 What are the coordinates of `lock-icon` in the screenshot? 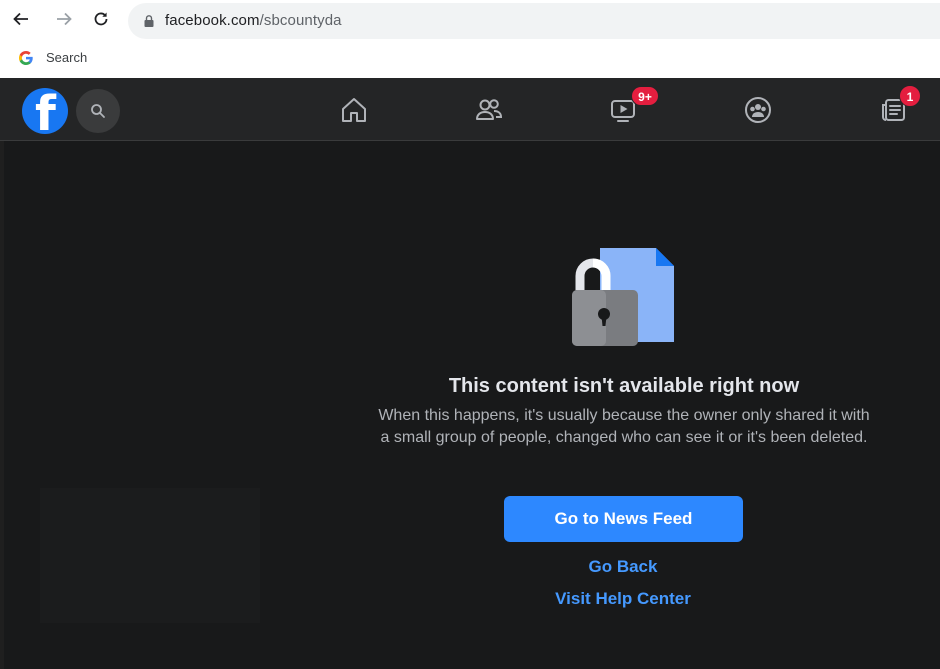 It's located at (149, 21).